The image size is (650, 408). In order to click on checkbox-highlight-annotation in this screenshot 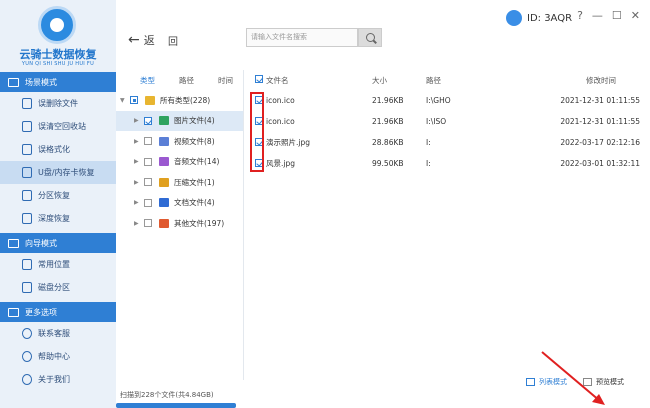, I will do `click(257, 132)`.